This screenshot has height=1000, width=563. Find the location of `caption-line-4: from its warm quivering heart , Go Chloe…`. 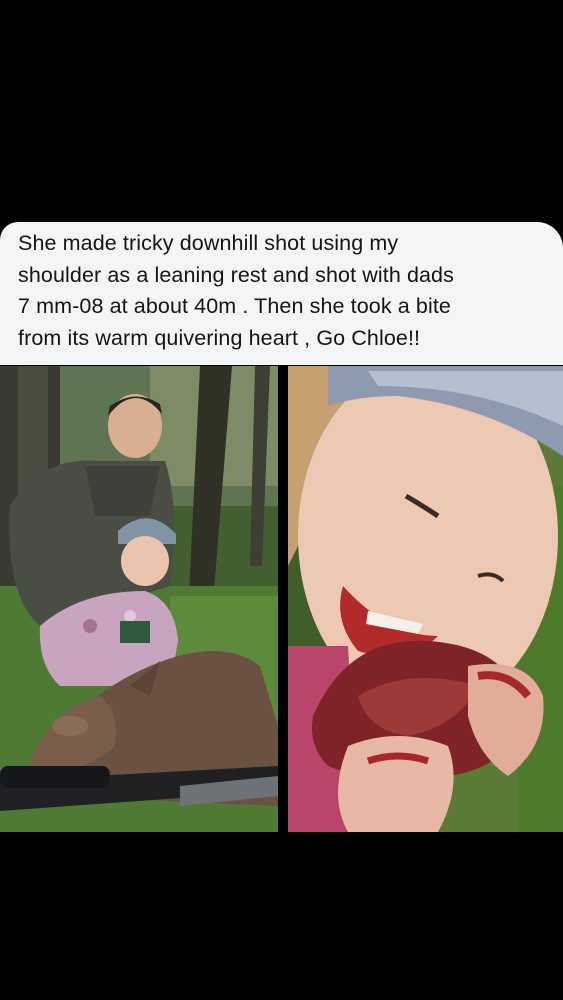

caption-line-4: from its warm quivering heart , Go Chloe… is located at coordinates (219, 337).